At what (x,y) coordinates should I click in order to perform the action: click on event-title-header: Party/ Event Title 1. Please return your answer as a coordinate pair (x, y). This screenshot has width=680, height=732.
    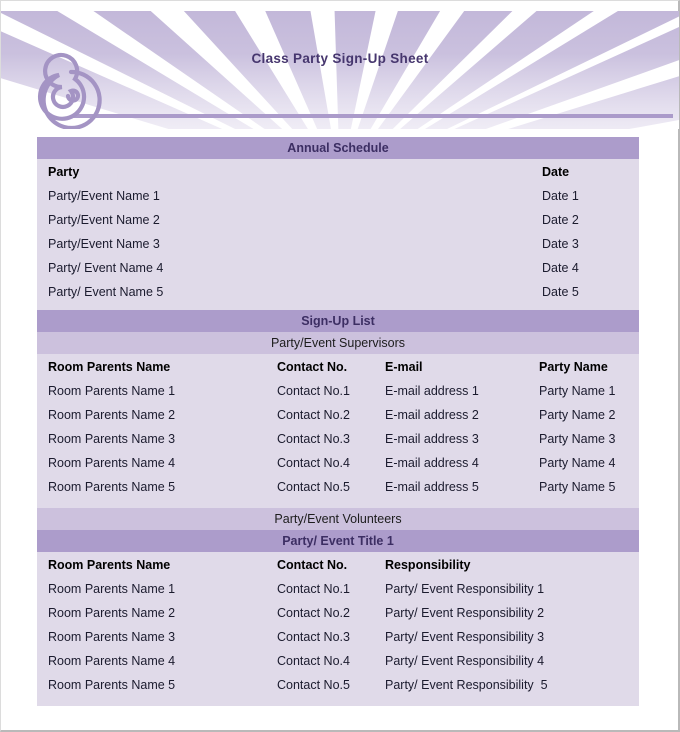
    Looking at the image, I should click on (338, 541).